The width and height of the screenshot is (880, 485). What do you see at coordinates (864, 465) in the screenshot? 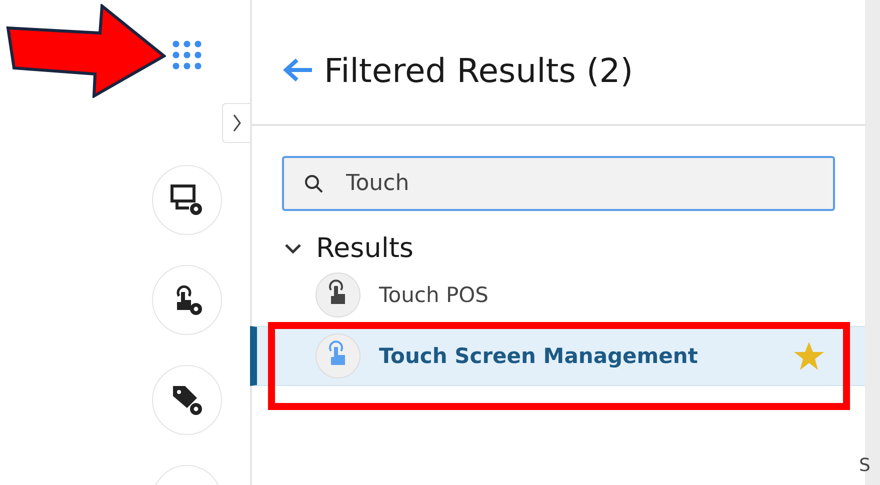
I see `edge-text: S` at bounding box center [864, 465].